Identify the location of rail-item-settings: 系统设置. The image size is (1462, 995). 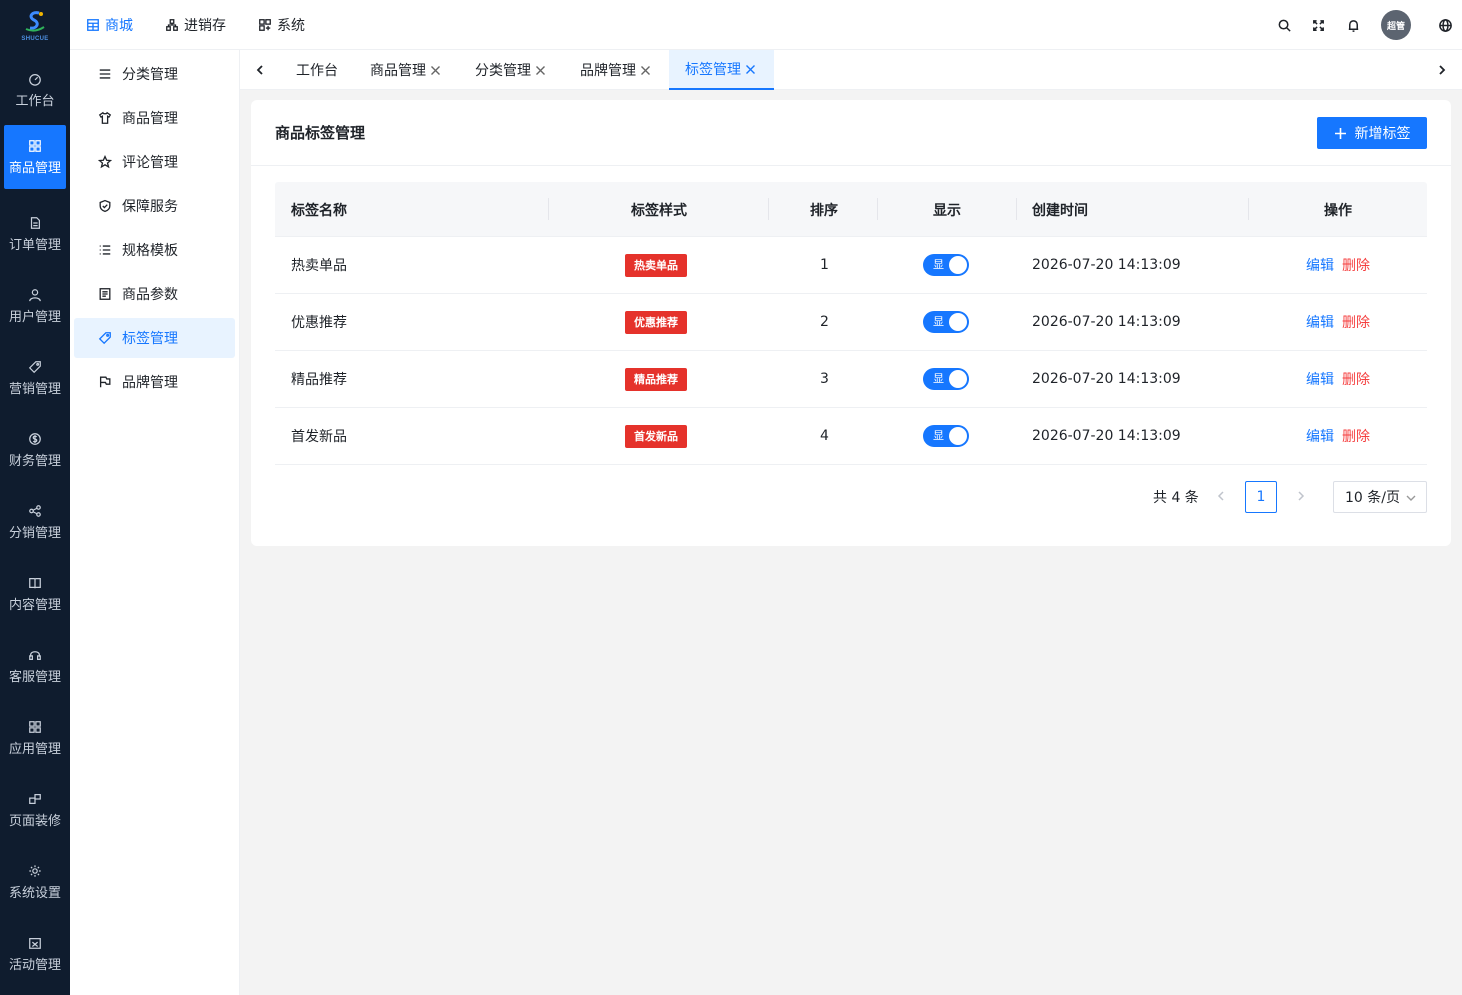
(35, 882).